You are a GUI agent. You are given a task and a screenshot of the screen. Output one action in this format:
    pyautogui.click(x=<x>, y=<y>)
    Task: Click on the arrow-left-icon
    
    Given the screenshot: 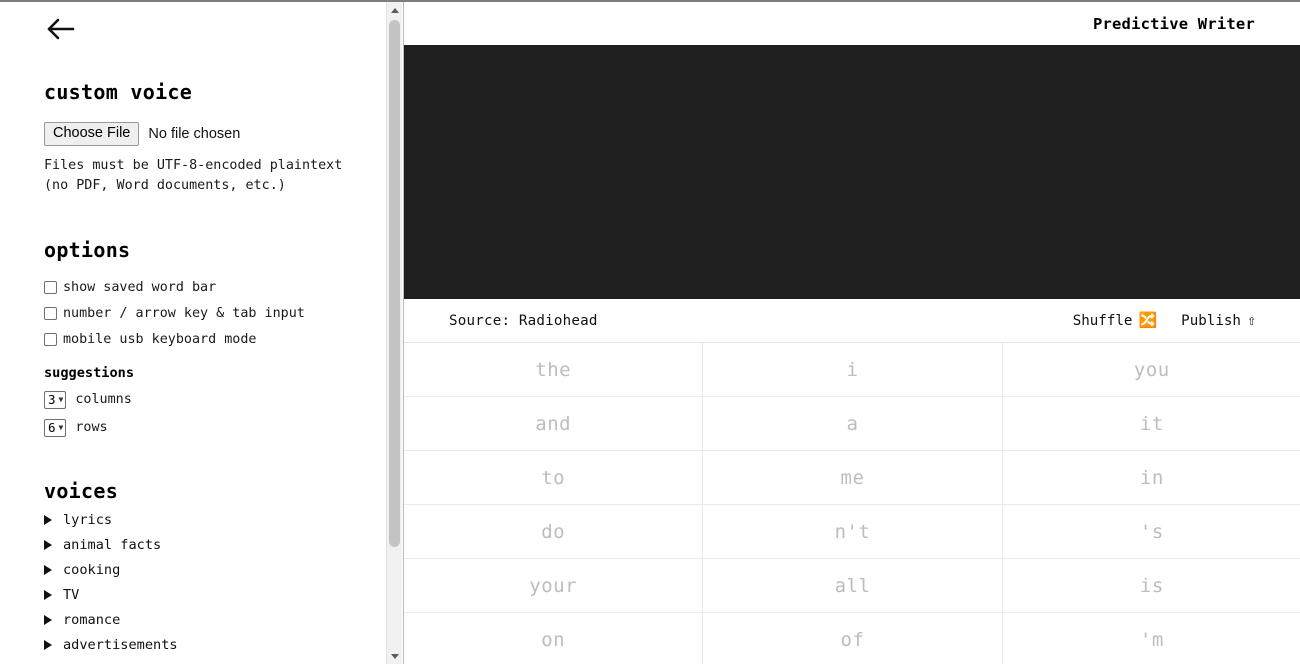 What is the action you would take?
    pyautogui.click(x=61, y=29)
    